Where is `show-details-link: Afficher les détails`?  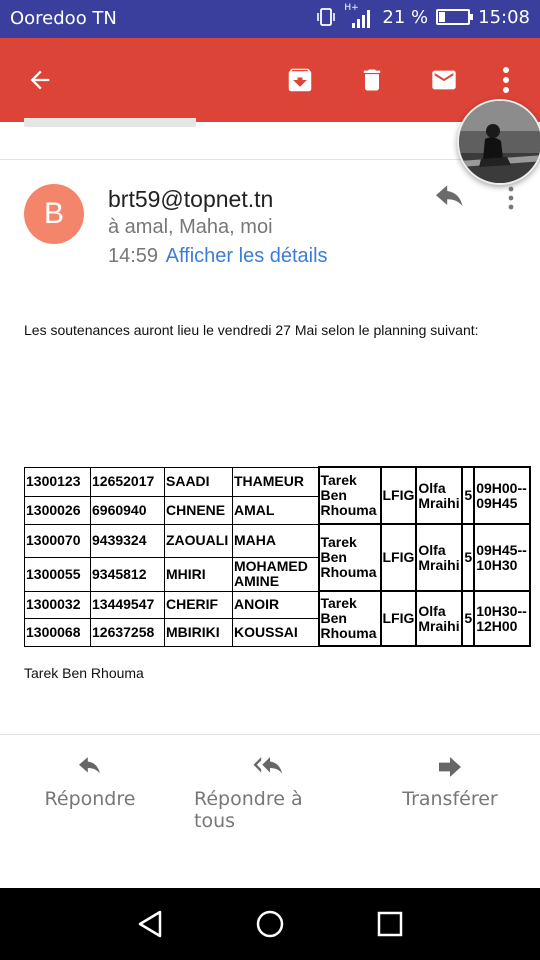
show-details-link: Afficher les détails is located at coordinates (247, 256).